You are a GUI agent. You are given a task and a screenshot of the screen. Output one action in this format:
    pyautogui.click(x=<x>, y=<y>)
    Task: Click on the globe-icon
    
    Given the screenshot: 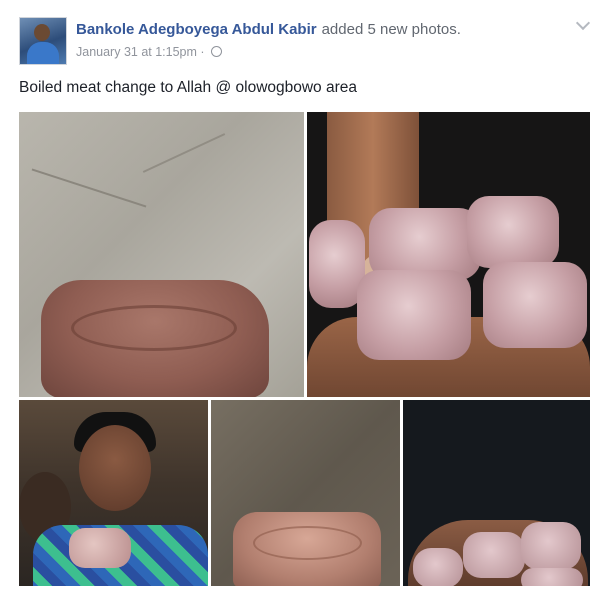 What is the action you would take?
    pyautogui.click(x=217, y=51)
    